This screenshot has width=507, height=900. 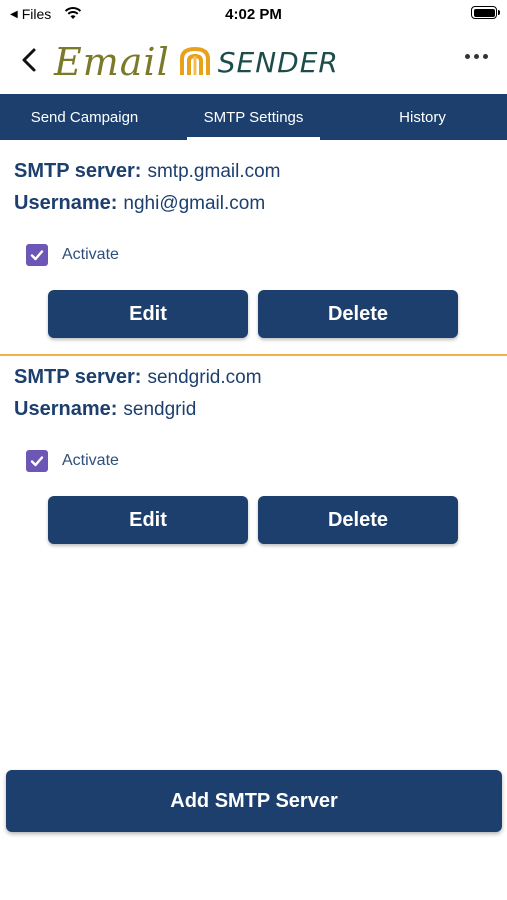 I want to click on status-bar: ◀ Files 4:02 PM, so click(x=253, y=15).